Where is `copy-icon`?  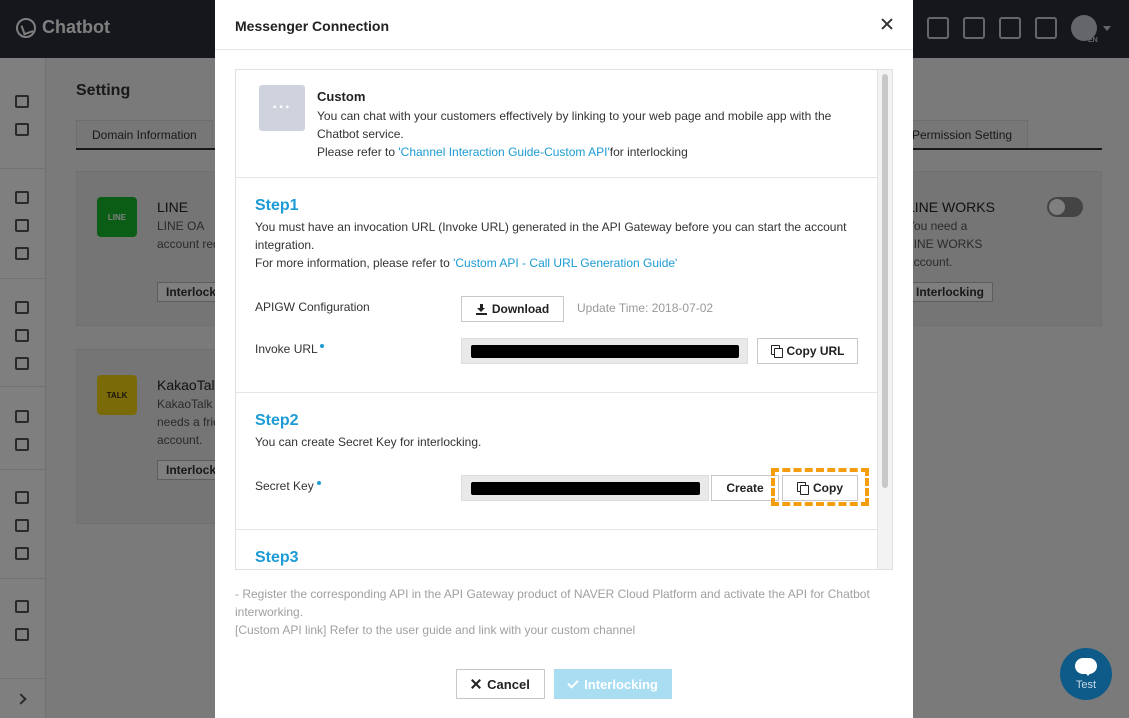
copy-icon is located at coordinates (776, 351).